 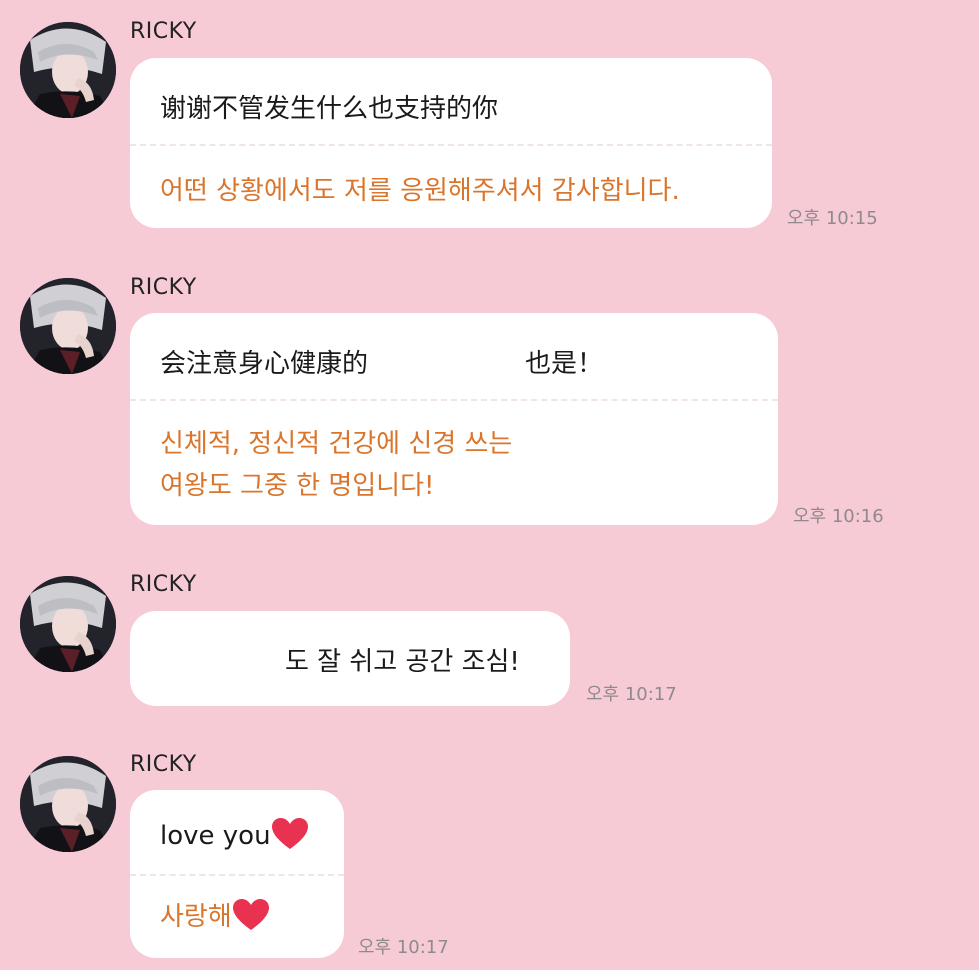 I want to click on message-english-line: love you, so click(x=234, y=837).